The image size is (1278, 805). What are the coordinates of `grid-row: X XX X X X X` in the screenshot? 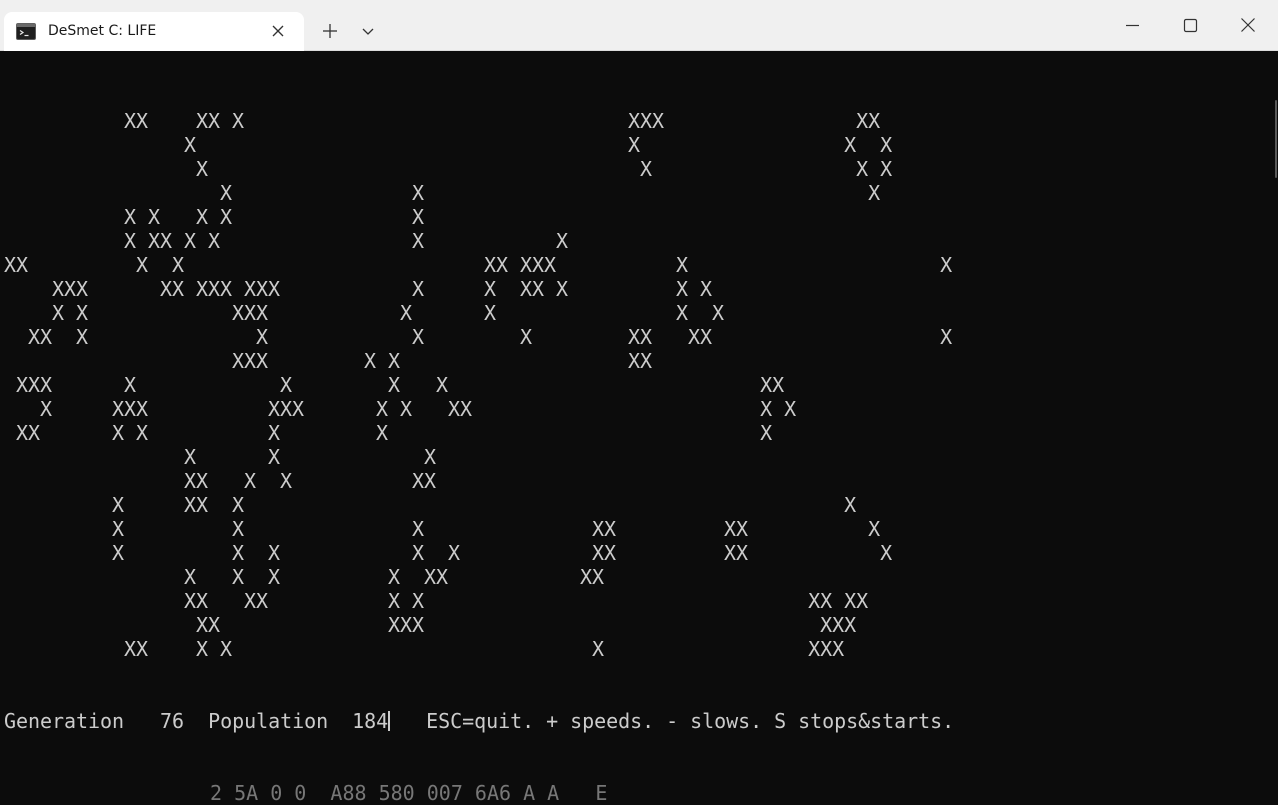 It's located at (286, 241).